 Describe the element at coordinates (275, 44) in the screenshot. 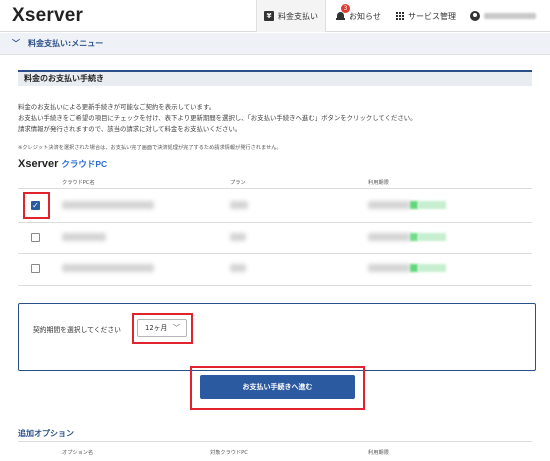

I see `menu-subheader: ﹀ 料金支払い:メニュー` at that location.